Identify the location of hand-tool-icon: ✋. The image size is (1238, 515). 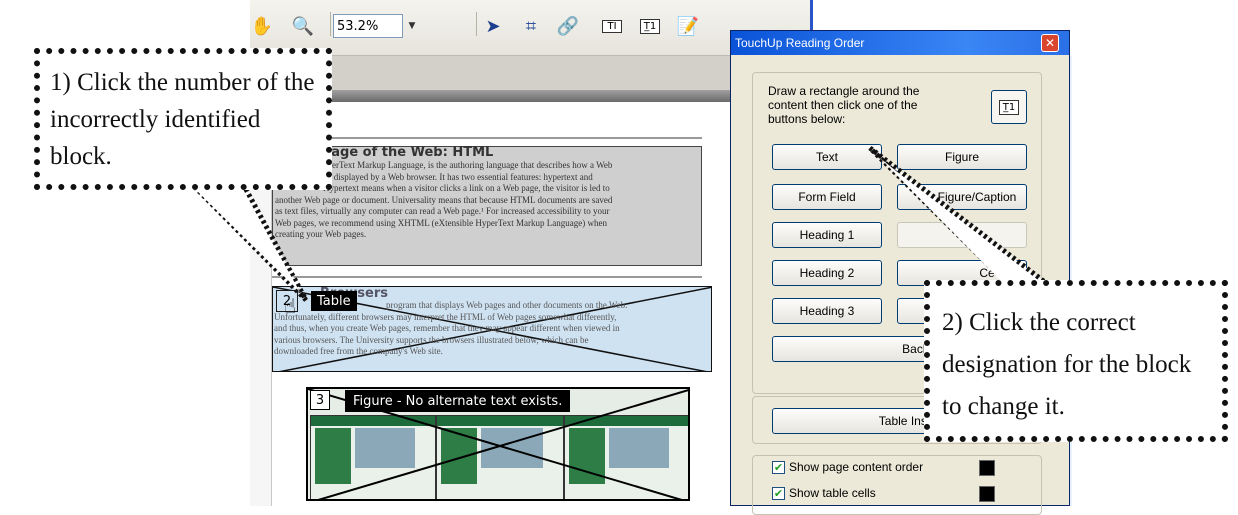
(262, 26).